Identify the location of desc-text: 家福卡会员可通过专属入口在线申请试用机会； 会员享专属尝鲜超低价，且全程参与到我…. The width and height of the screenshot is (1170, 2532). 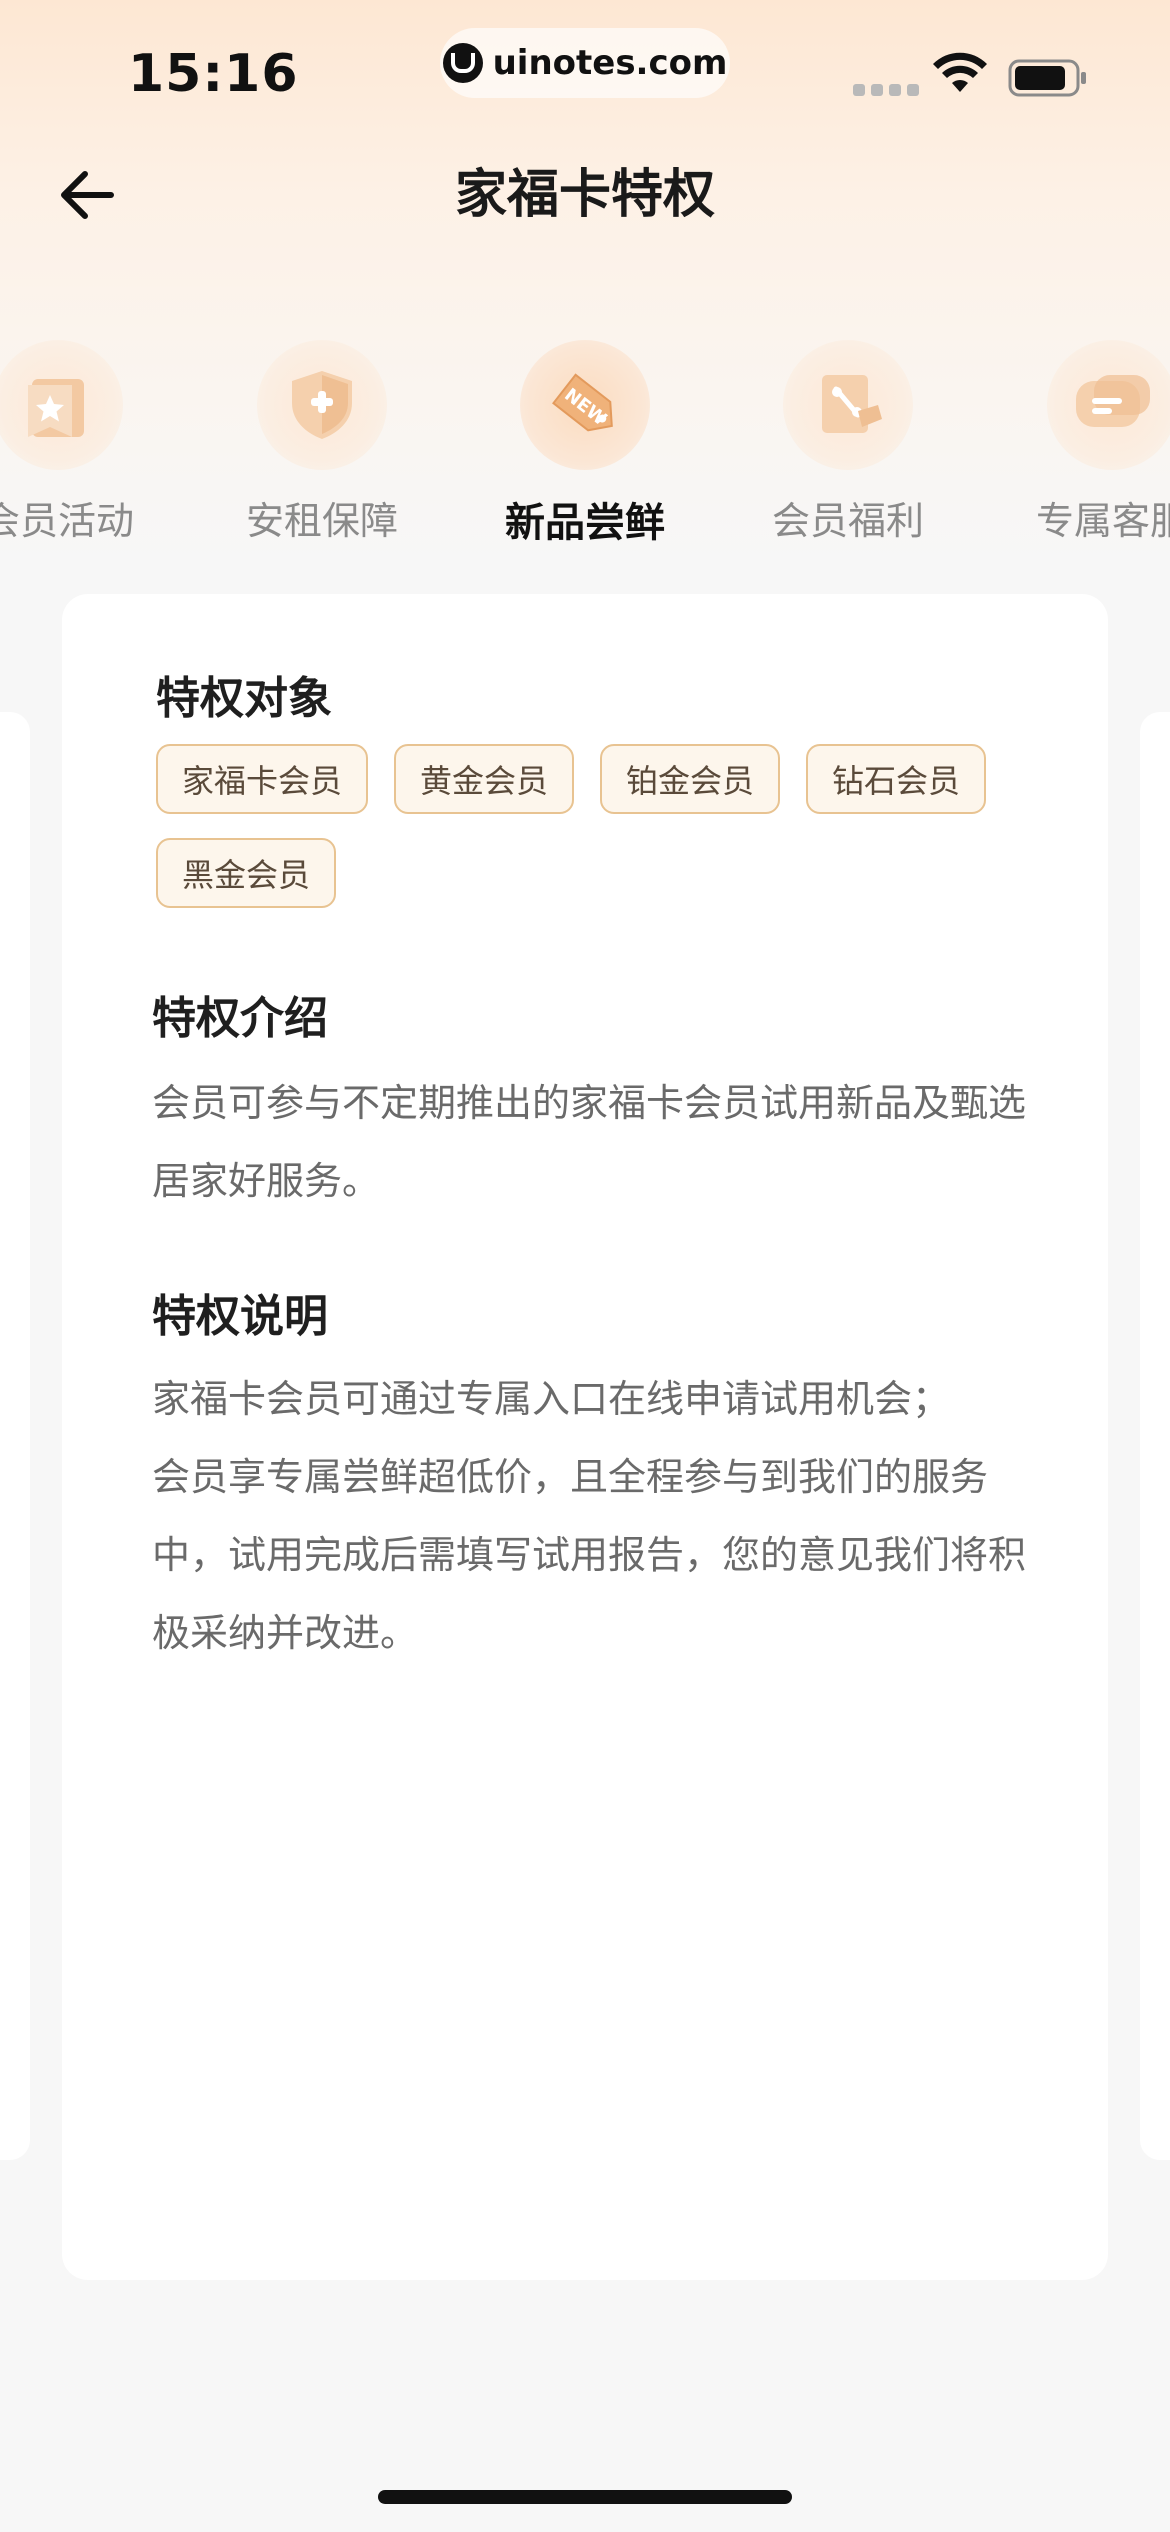
(592, 1516).